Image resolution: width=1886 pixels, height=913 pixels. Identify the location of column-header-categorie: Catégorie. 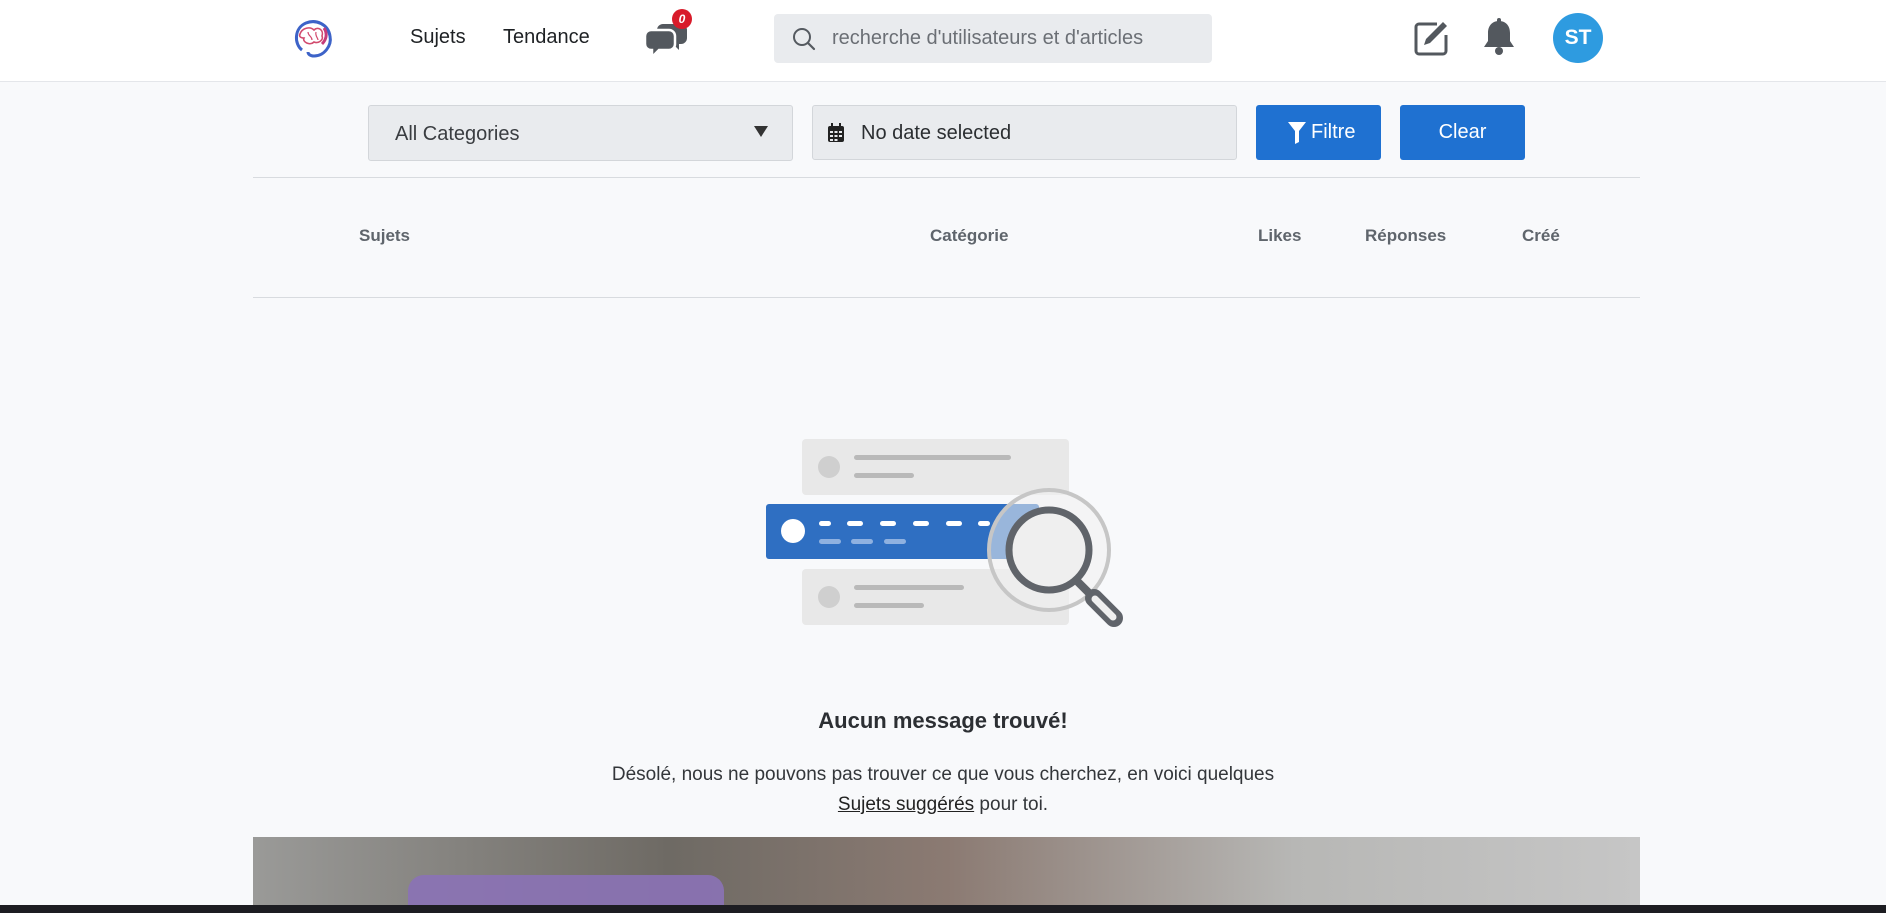
(969, 236).